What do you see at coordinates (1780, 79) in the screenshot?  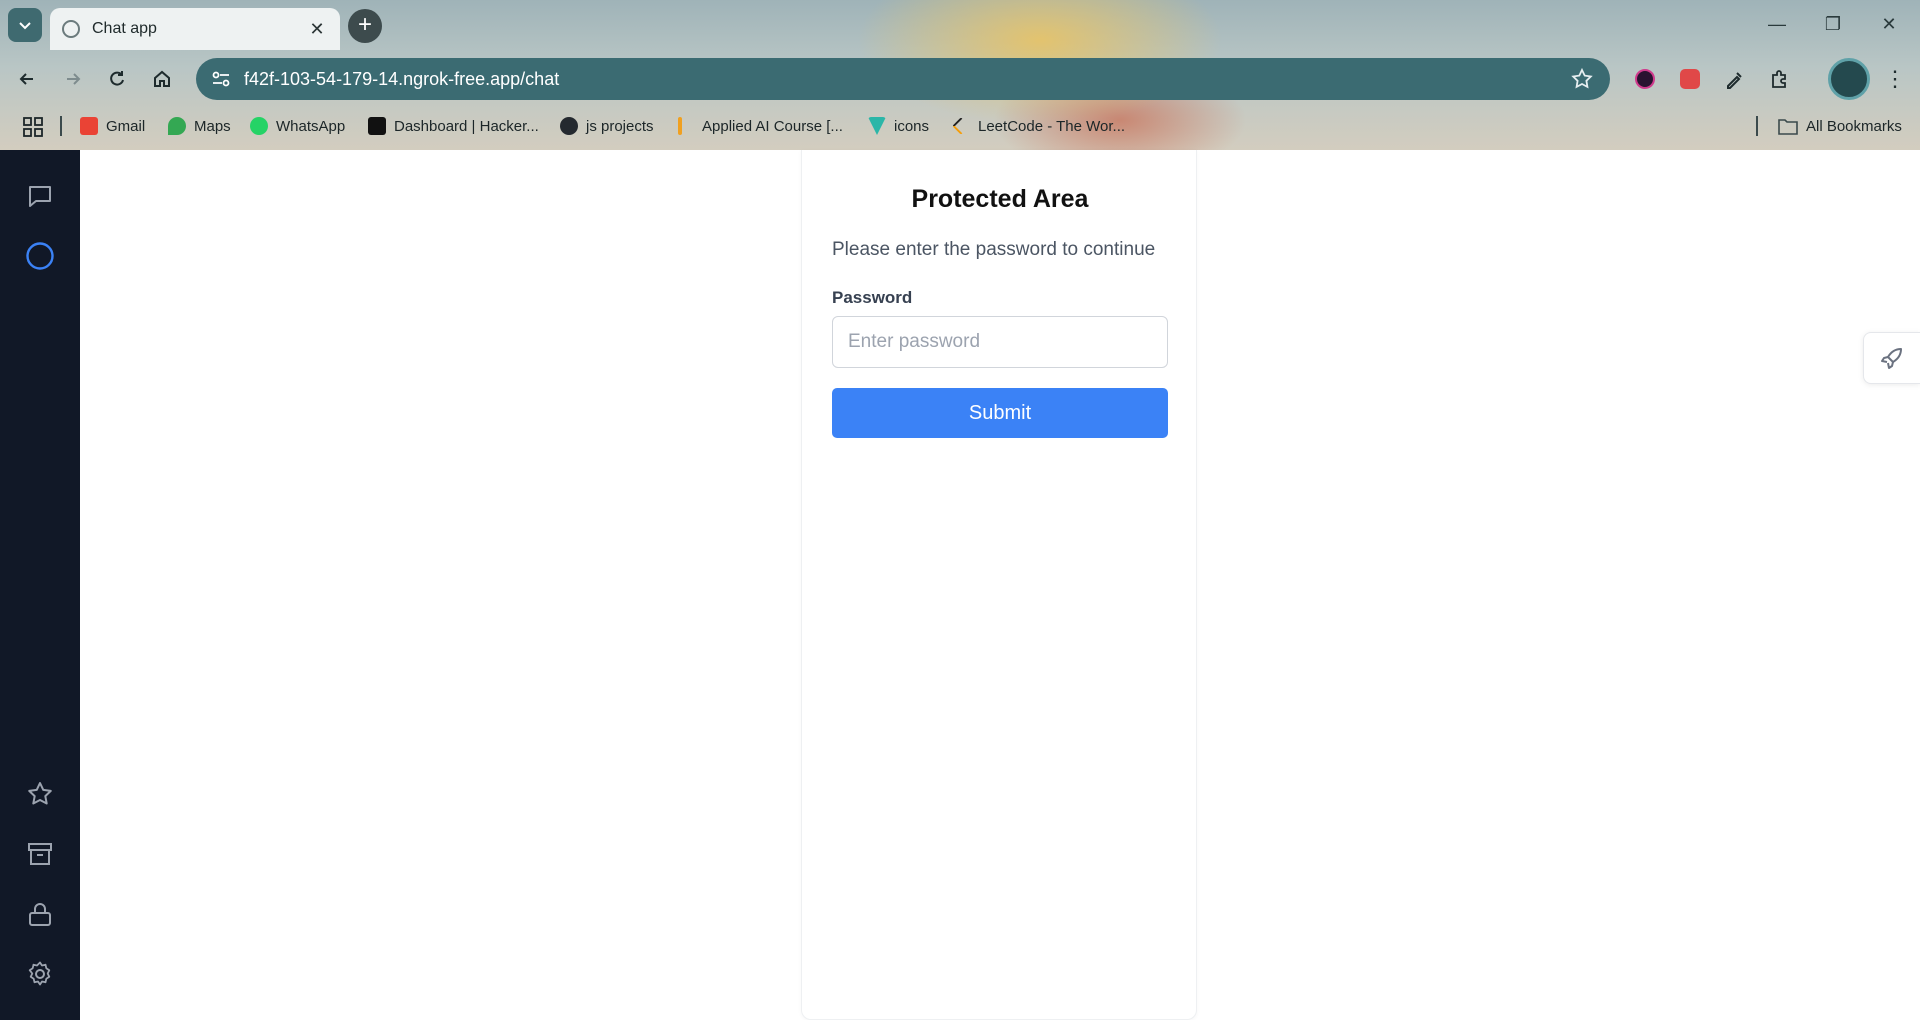 I see `extensions-puzzle-icon` at bounding box center [1780, 79].